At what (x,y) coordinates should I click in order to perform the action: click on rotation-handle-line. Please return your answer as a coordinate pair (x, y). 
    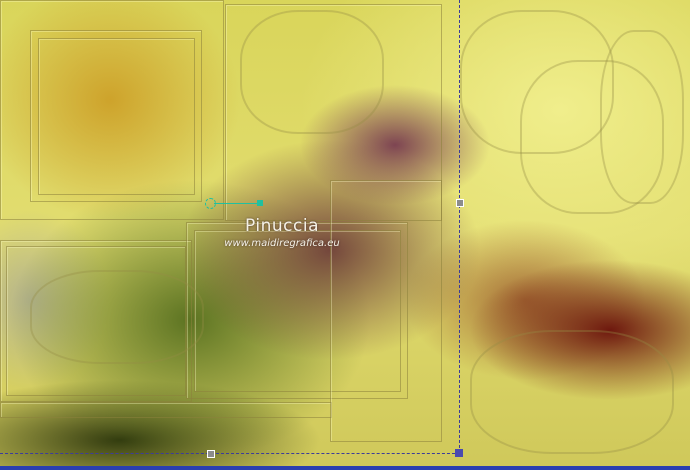
    Looking at the image, I should click on (237, 203).